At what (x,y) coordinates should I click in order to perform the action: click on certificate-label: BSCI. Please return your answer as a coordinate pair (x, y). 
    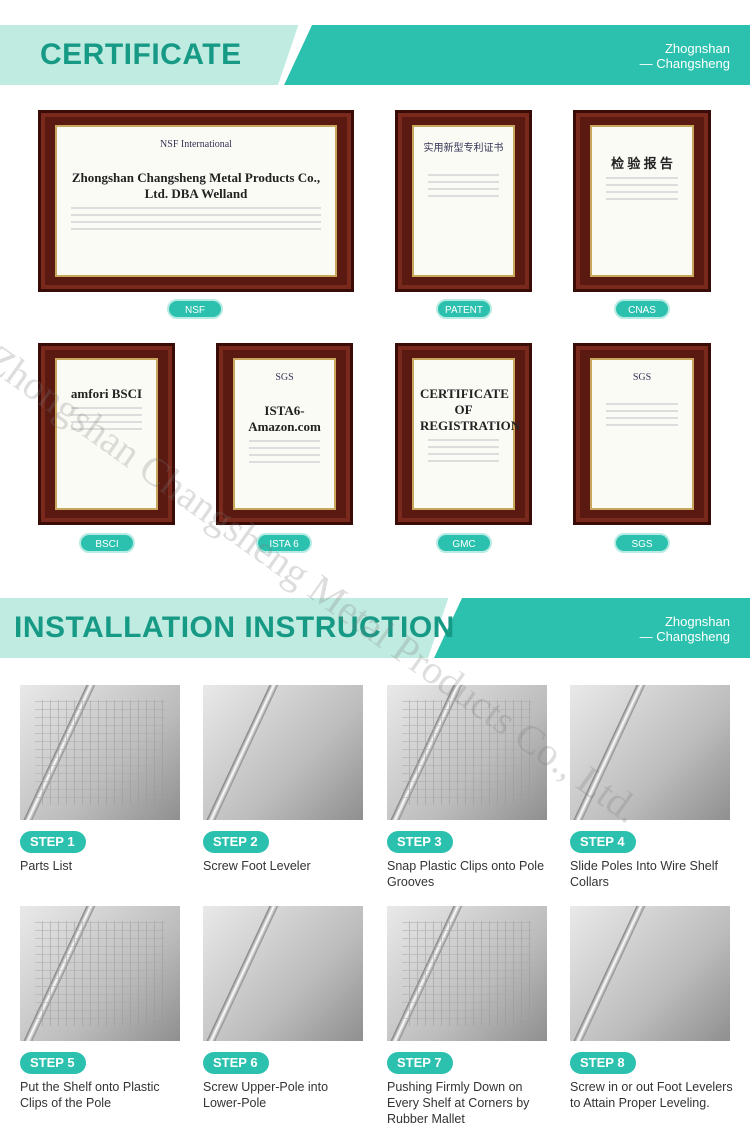
    Looking at the image, I should click on (107, 543).